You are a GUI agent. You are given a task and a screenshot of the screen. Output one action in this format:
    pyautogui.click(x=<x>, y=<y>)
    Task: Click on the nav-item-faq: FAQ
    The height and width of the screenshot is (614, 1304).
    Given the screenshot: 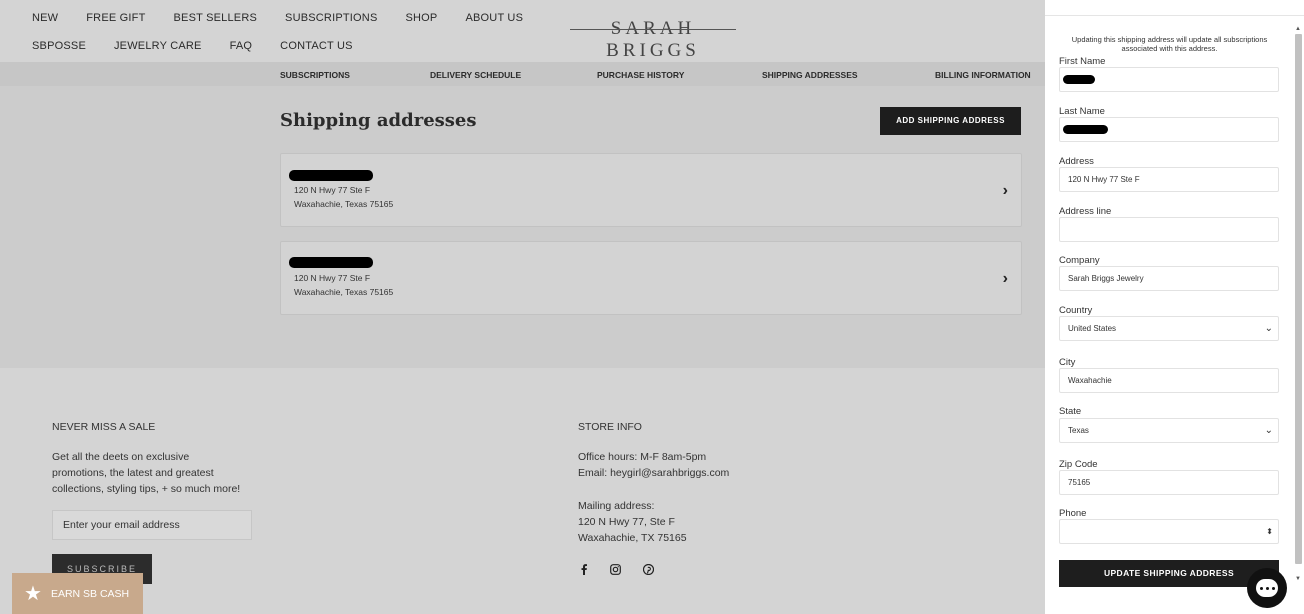 What is the action you would take?
    pyautogui.click(x=241, y=46)
    